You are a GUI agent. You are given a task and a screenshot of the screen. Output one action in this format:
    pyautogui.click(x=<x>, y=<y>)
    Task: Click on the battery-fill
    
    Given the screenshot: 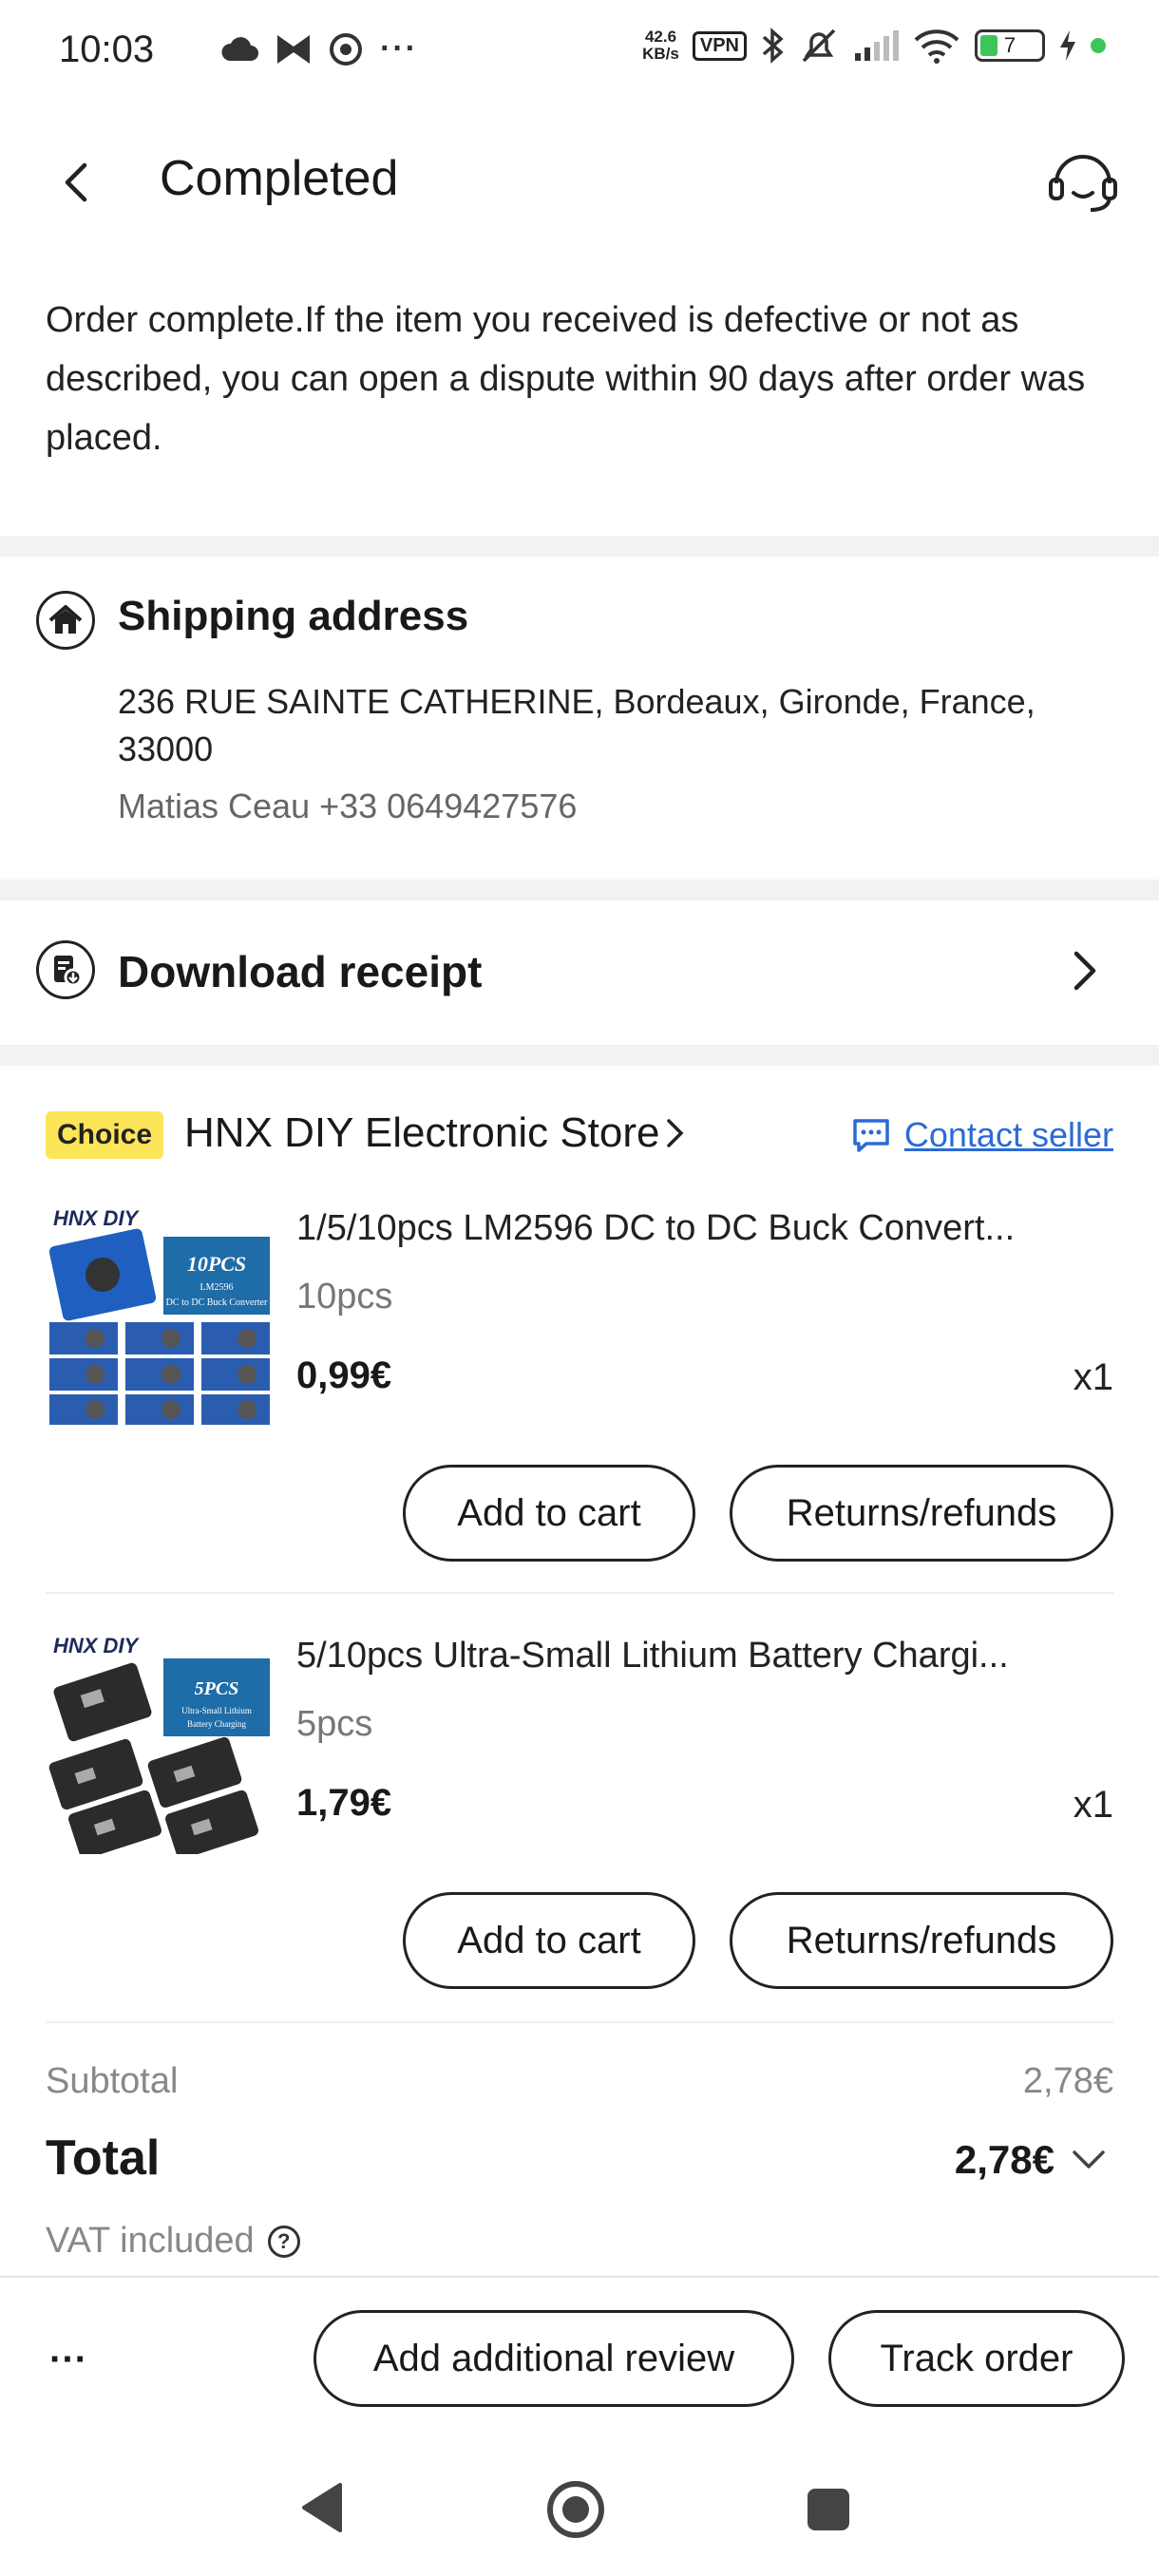 What is the action you would take?
    pyautogui.click(x=989, y=45)
    